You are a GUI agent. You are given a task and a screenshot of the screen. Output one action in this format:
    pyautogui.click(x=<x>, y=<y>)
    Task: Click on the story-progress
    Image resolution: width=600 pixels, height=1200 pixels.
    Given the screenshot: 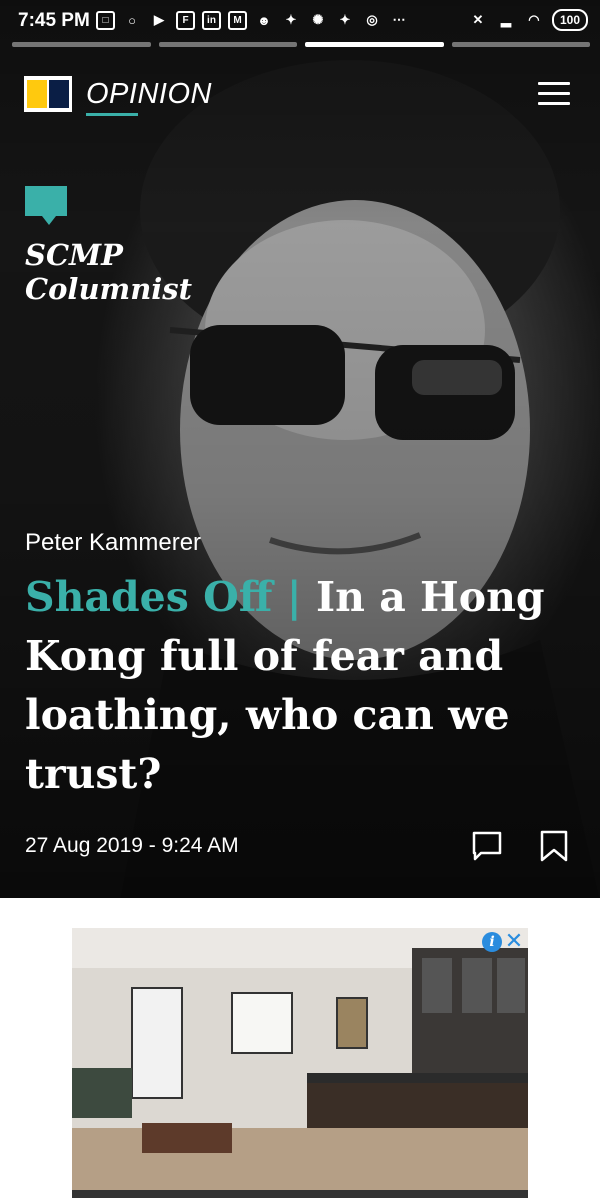 What is the action you would take?
    pyautogui.click(x=301, y=44)
    